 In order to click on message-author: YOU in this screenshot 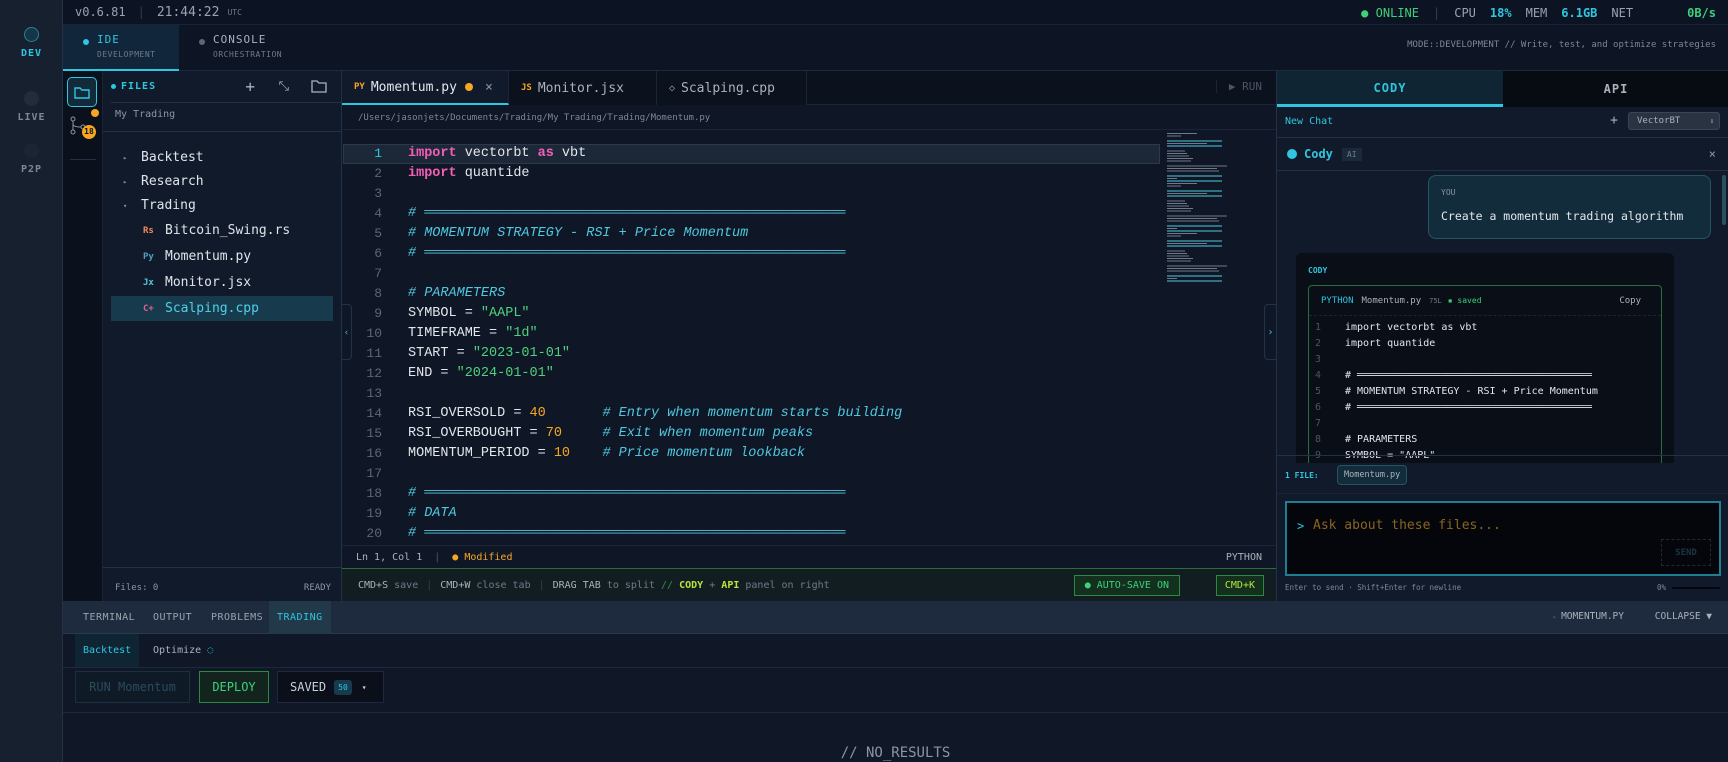, I will do `click(1448, 192)`.